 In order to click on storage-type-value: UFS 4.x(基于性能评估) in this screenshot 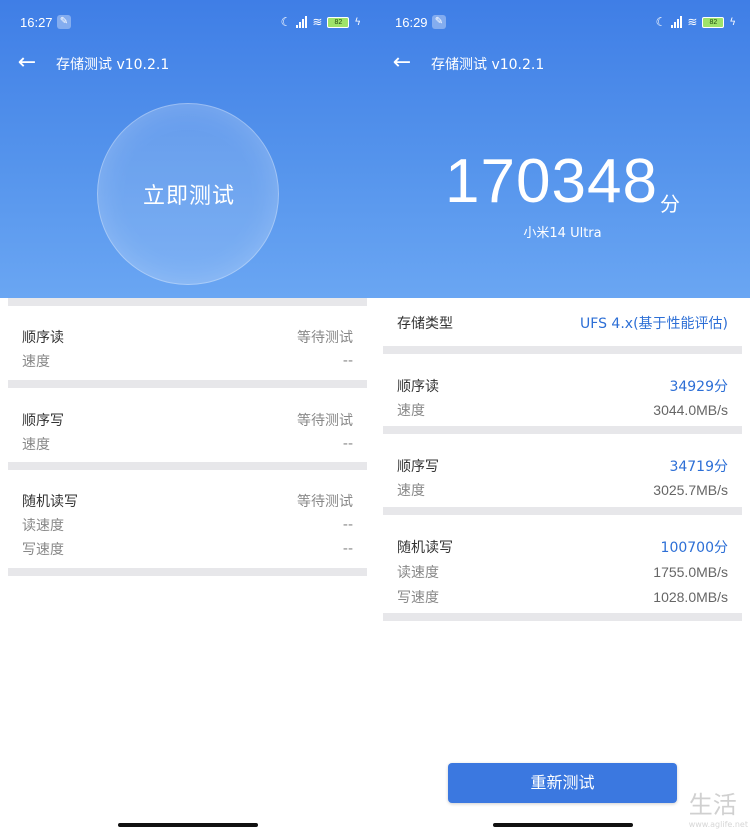, I will do `click(654, 324)`.